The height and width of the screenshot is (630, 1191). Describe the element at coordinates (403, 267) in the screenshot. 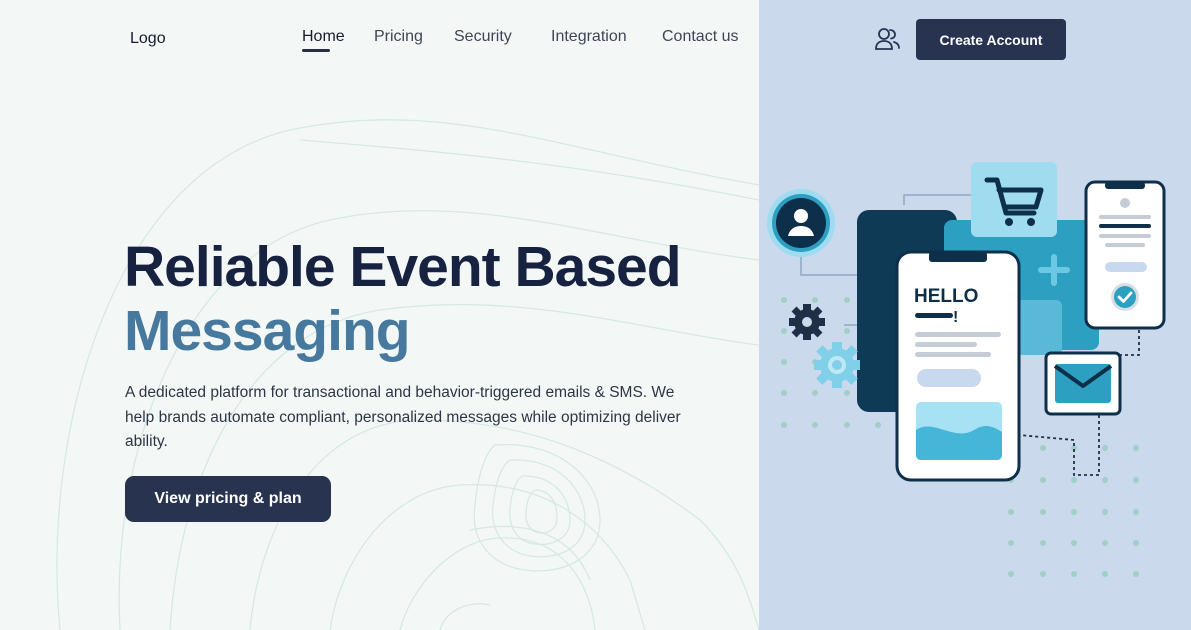

I see `hero-title: Reliable Event Based` at that location.